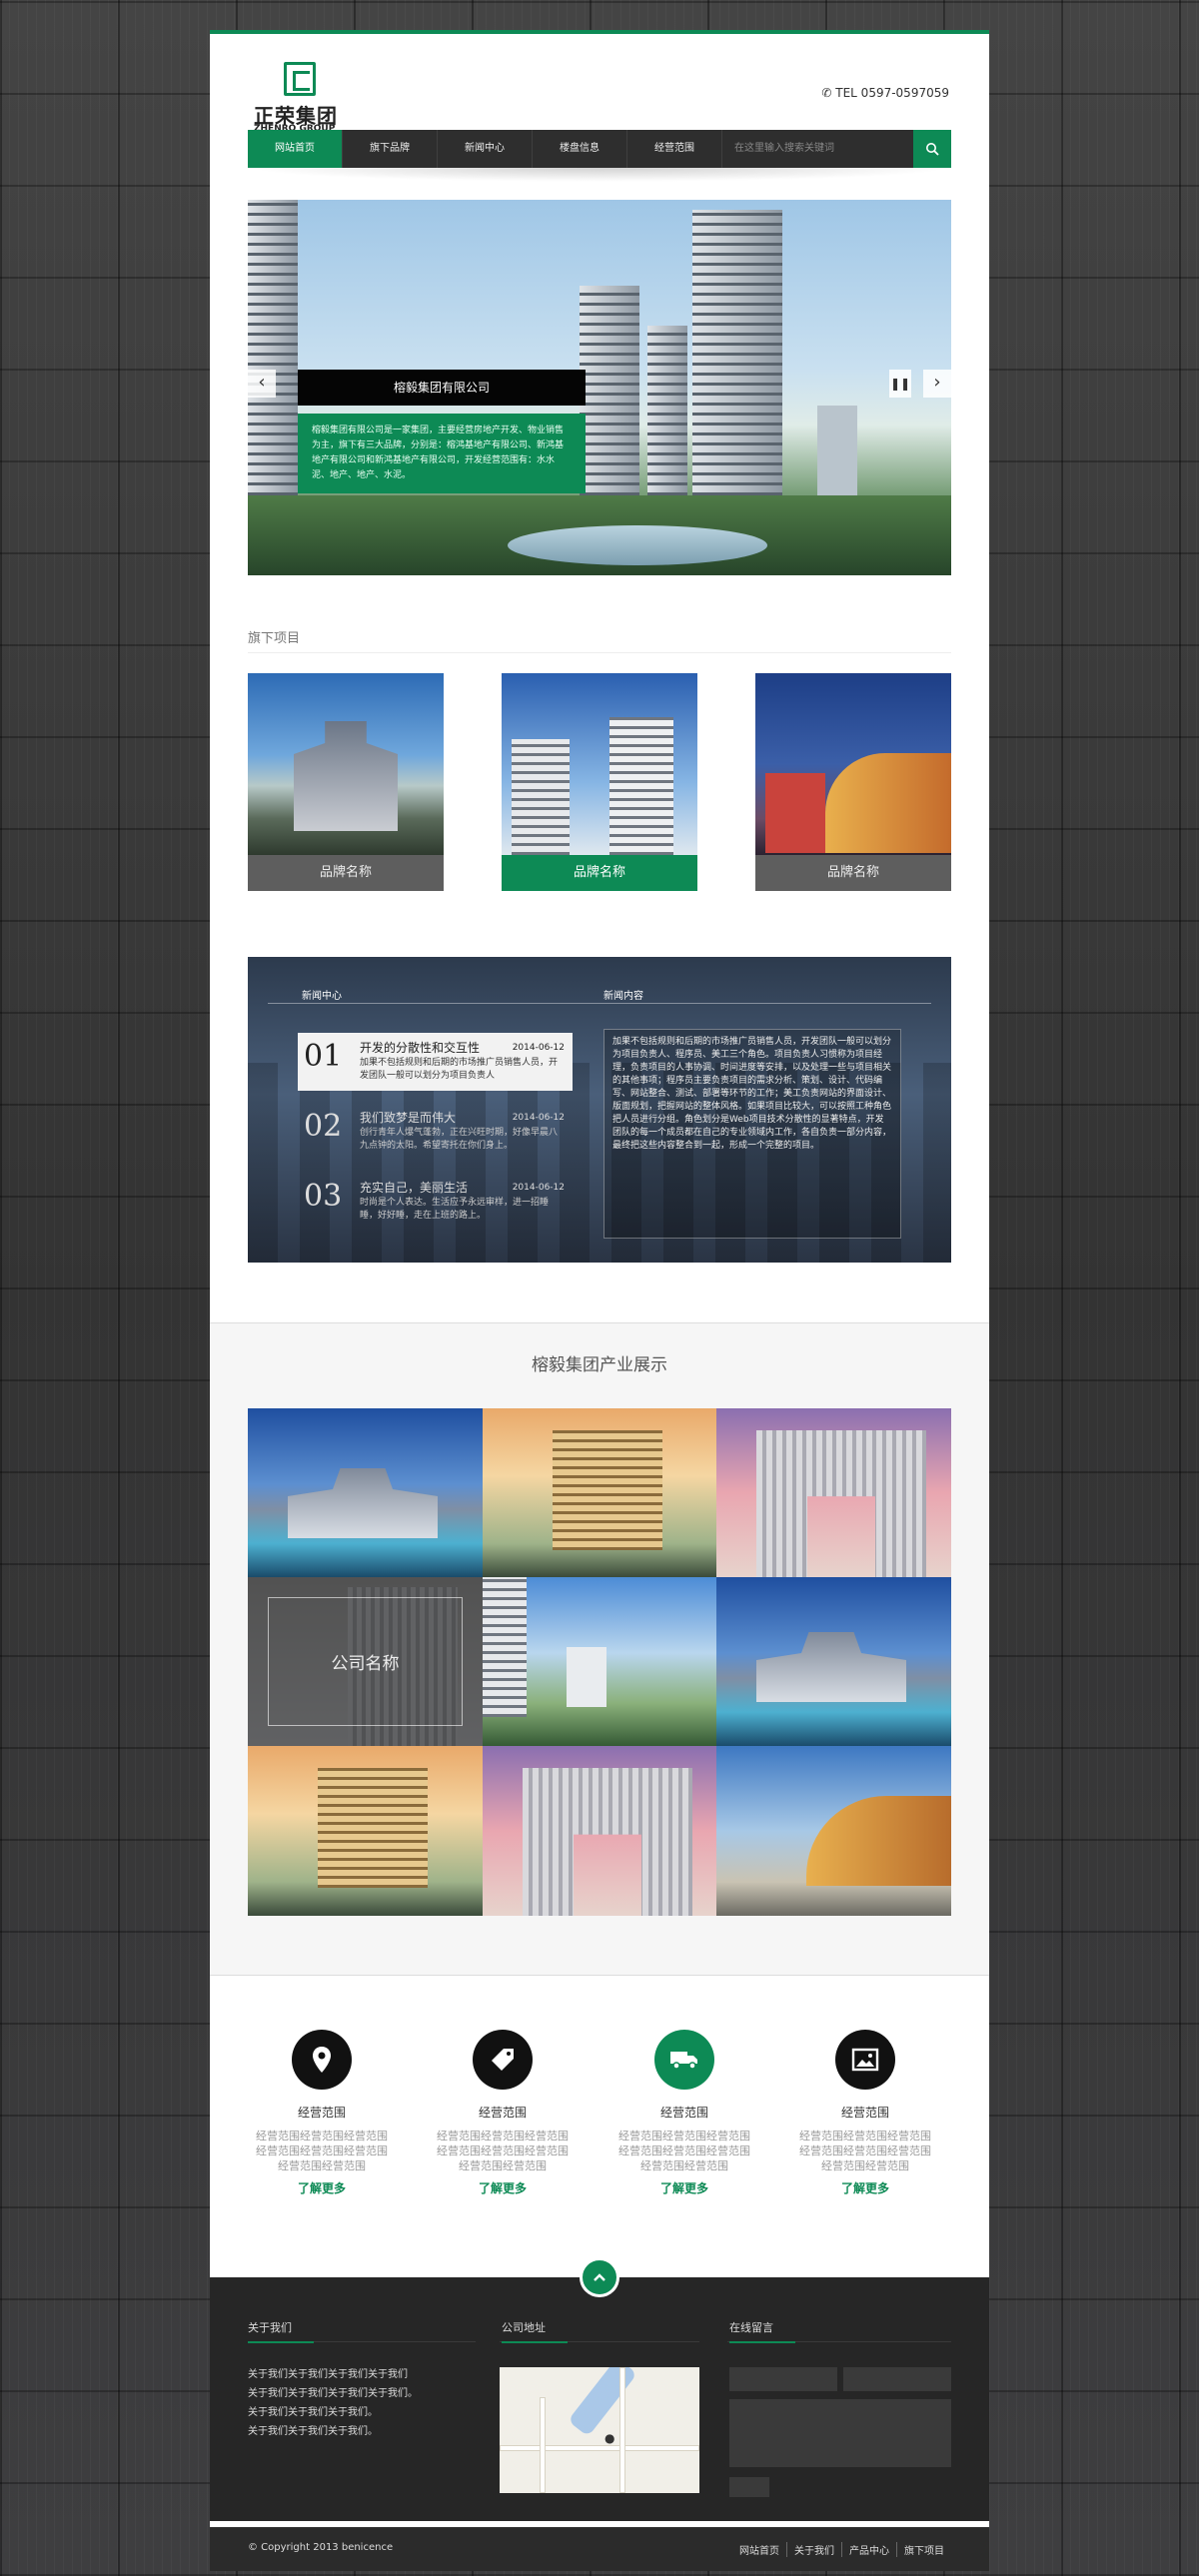 The image size is (1199, 2576). I want to click on news-item-title: 我们致梦是而伟大, so click(408, 1118).